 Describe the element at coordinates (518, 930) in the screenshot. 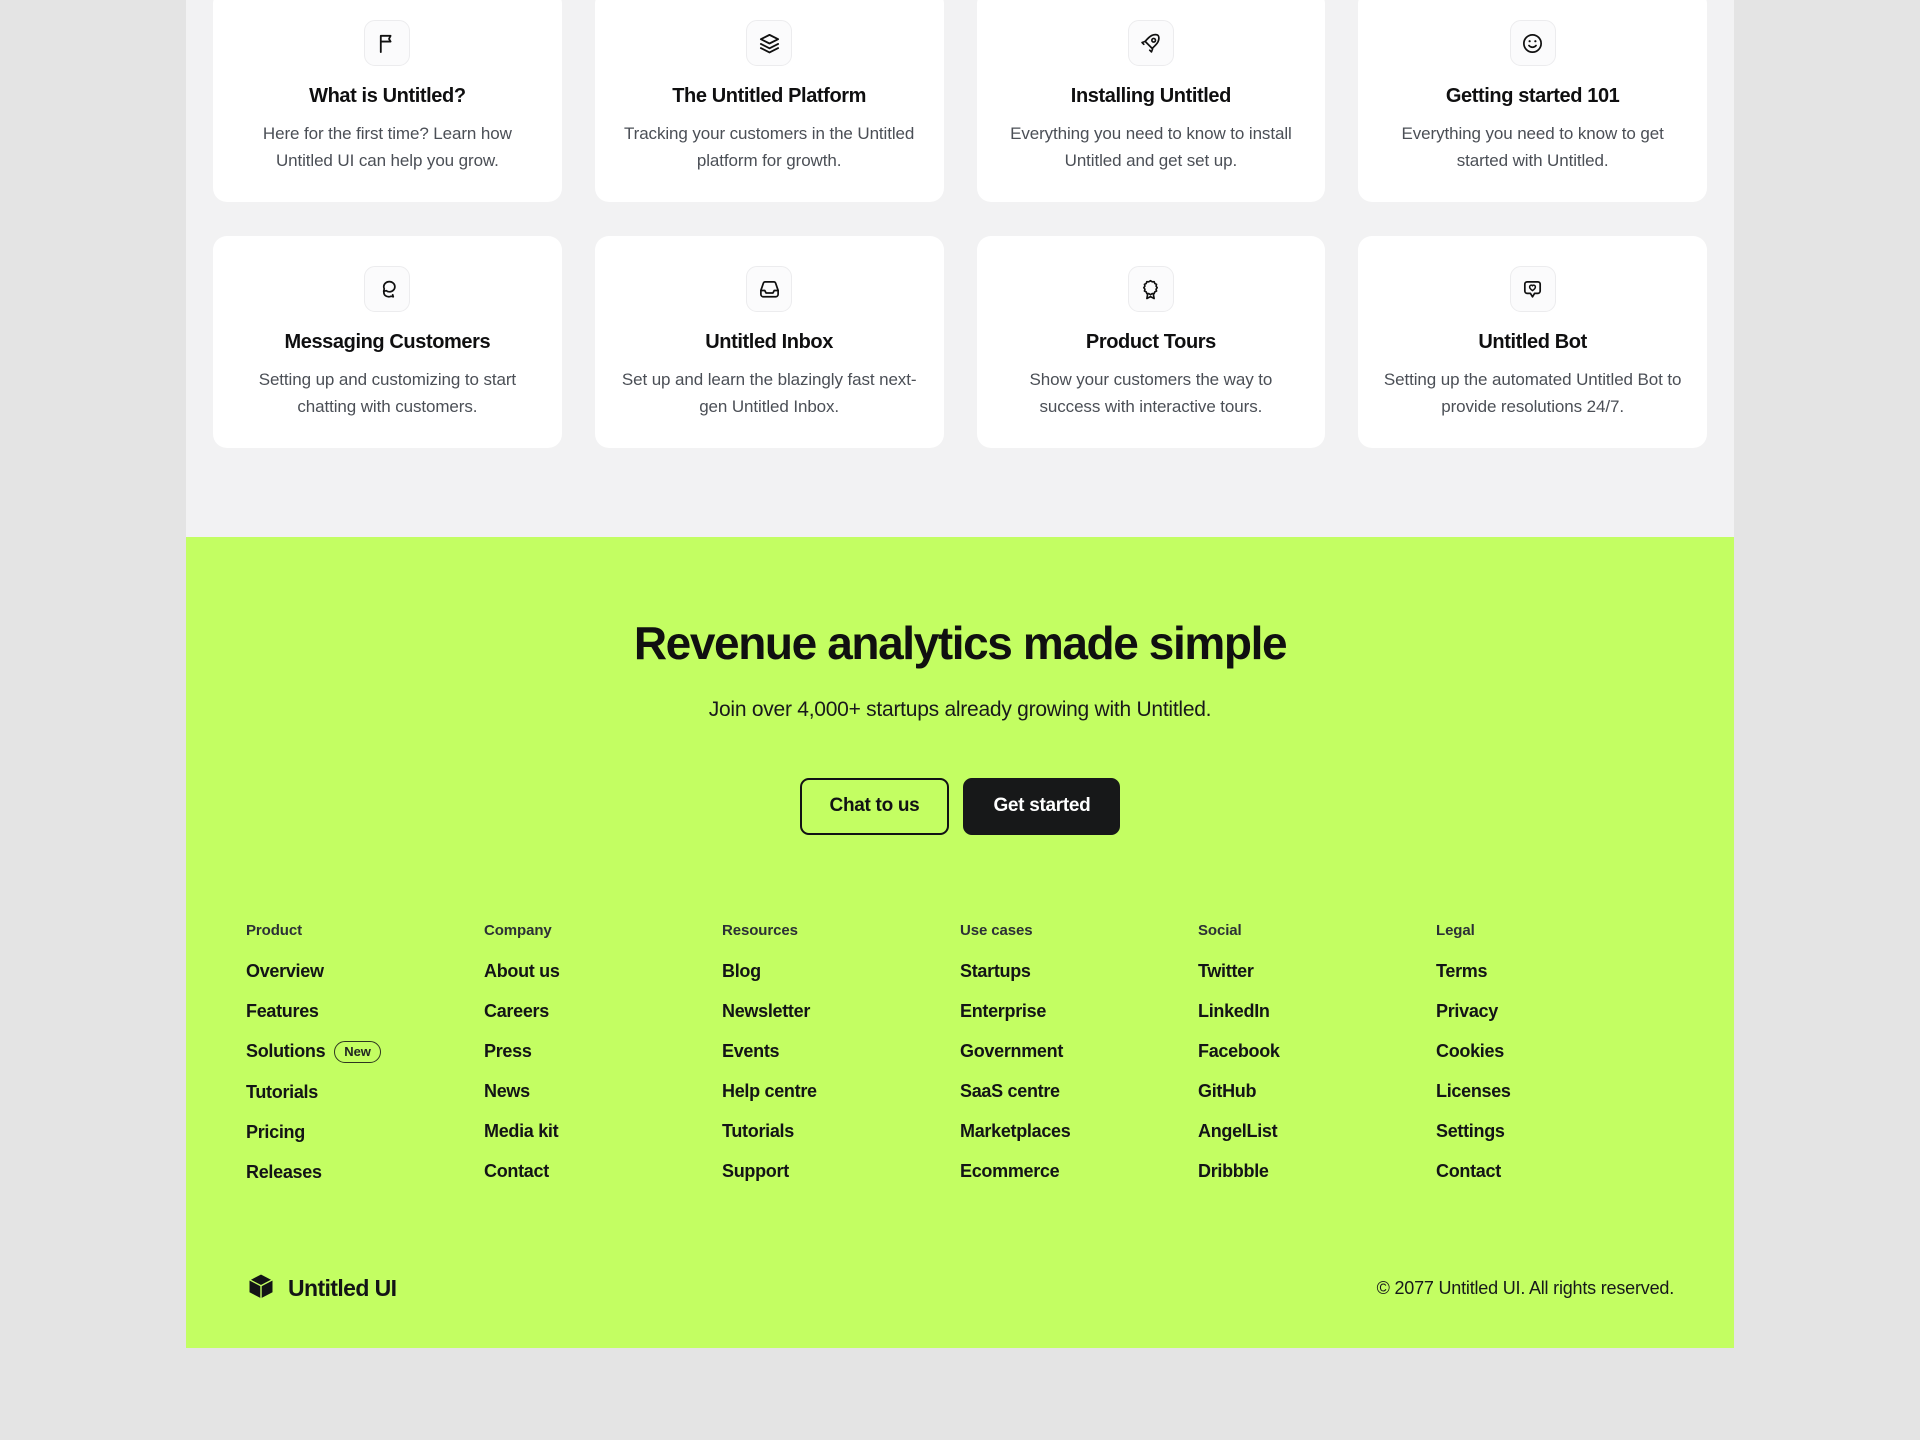

I see `footer-column-heading: Company` at that location.